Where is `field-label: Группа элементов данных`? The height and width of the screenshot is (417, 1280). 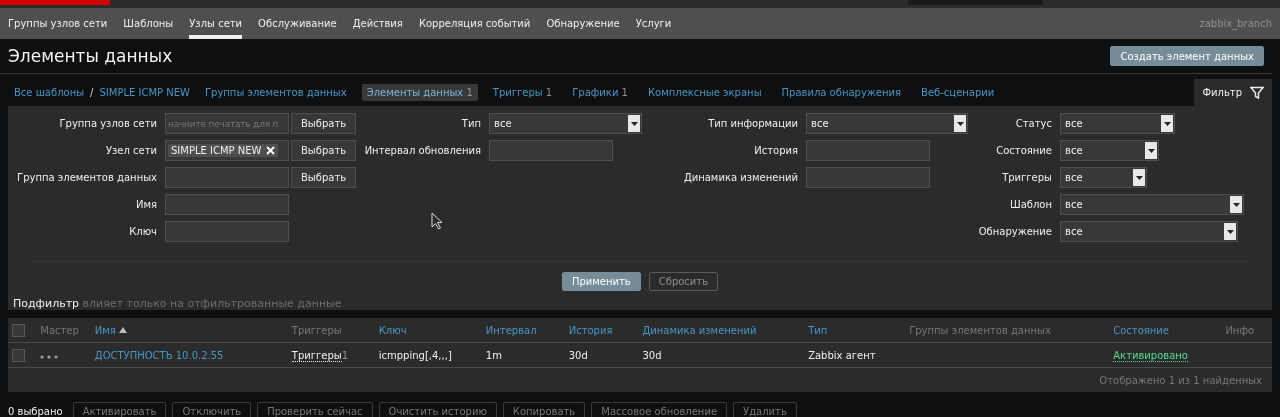 field-label: Группа элементов данных is located at coordinates (86, 177).